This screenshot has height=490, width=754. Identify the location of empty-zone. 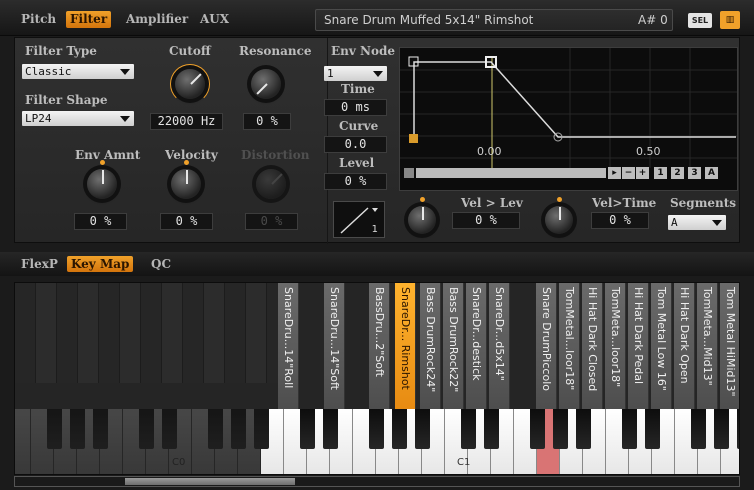
(172, 333).